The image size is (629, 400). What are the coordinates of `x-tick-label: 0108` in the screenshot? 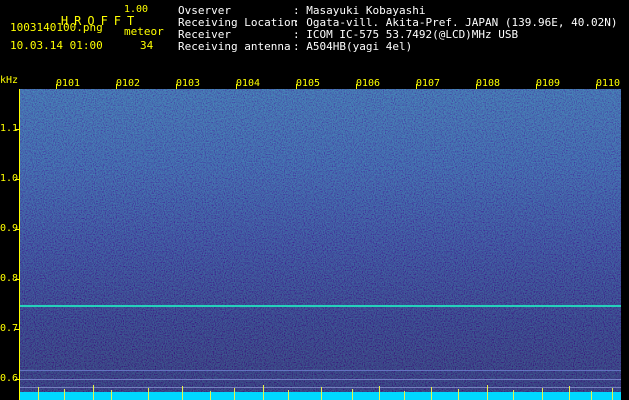 It's located at (488, 83).